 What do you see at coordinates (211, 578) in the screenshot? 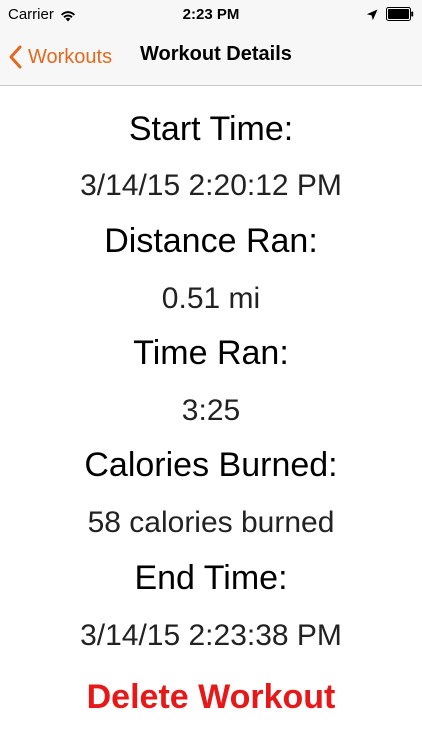
I see `end-time-label: End Time:` at bounding box center [211, 578].